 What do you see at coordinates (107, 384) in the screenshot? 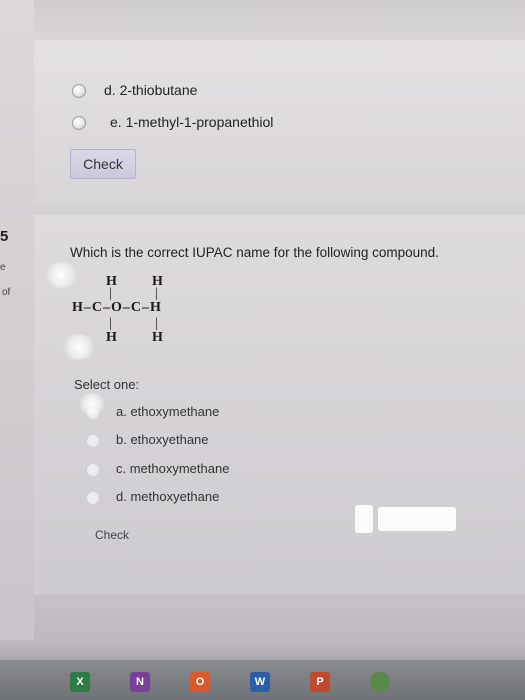
I see `select-one-label: Select one:` at bounding box center [107, 384].